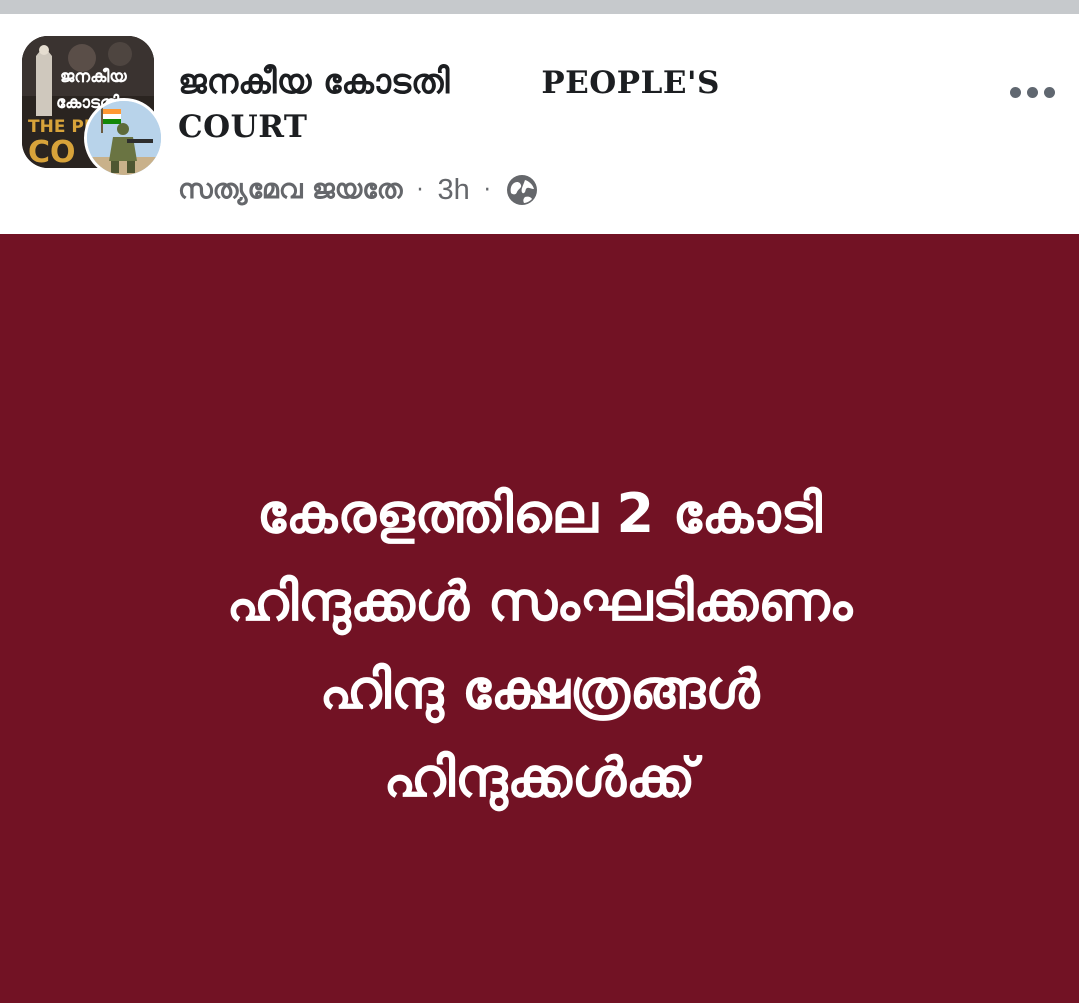 This screenshot has width=1079, height=1003. I want to click on post-text-line: ഹിന്ദുക്കൾ സംഘടിക്കണം, so click(539, 601).